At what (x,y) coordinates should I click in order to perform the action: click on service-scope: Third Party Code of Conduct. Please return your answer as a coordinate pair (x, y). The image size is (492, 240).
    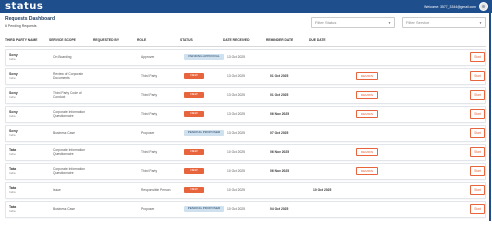
    Looking at the image, I should click on (67, 95).